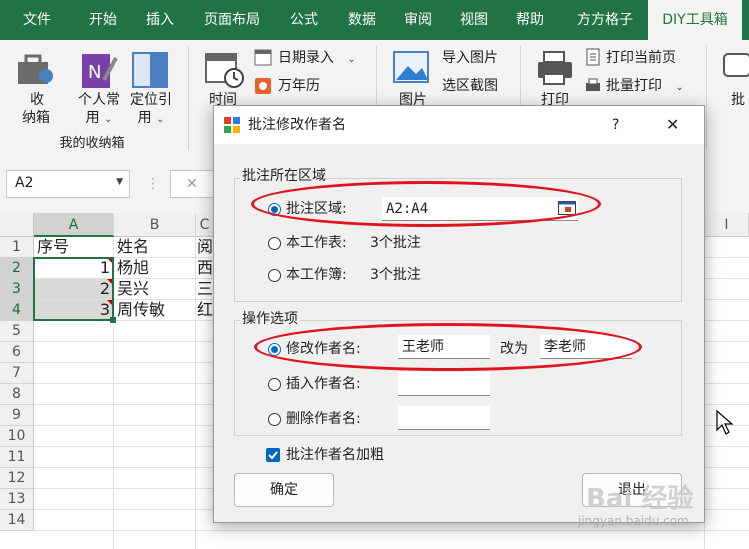  What do you see at coordinates (615, 125) in the screenshot?
I see `help-button: ?` at bounding box center [615, 125].